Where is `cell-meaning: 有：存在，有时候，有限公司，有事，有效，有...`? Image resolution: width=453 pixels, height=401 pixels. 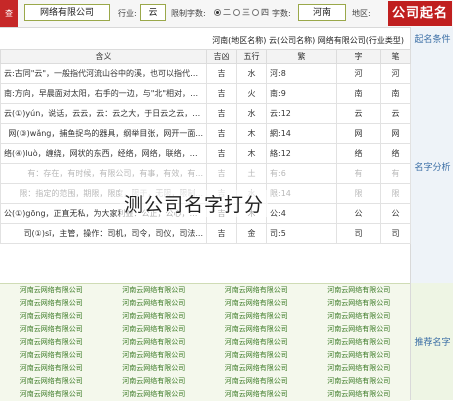 cell-meaning: 有：存在，有时候，有限公司，有事，有效，有... is located at coordinates (103, 173).